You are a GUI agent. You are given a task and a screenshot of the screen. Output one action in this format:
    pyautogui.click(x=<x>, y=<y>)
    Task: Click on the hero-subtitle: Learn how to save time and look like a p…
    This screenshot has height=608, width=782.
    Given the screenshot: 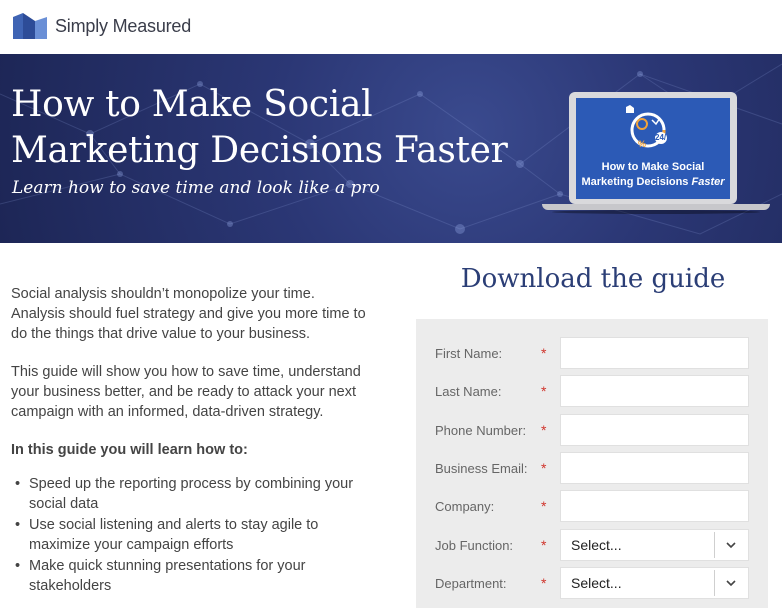 What is the action you would take?
    pyautogui.click(x=196, y=188)
    